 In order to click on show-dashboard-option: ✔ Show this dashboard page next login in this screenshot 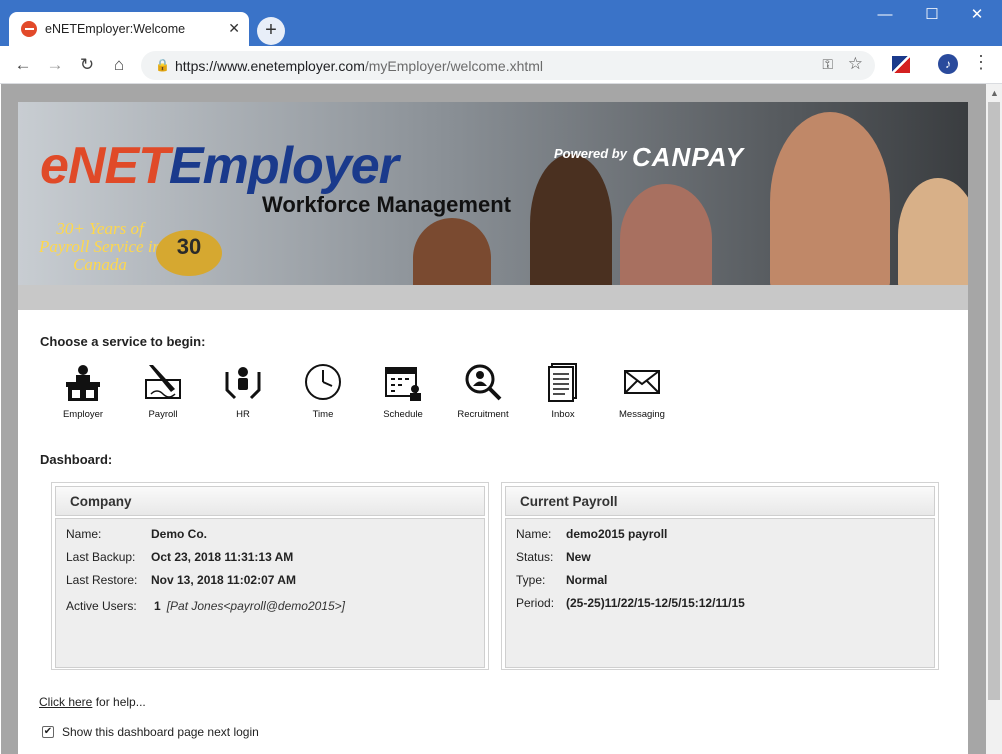, I will do `click(150, 732)`.